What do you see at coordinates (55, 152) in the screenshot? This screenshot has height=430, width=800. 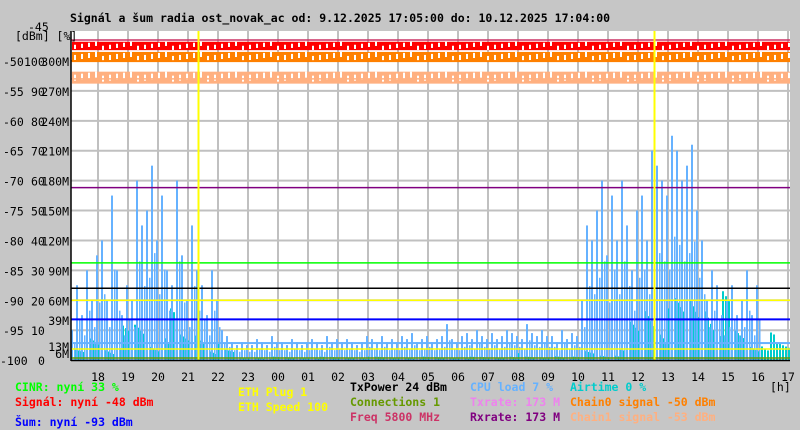 I see `y-tick-mbps: 210M` at bounding box center [55, 152].